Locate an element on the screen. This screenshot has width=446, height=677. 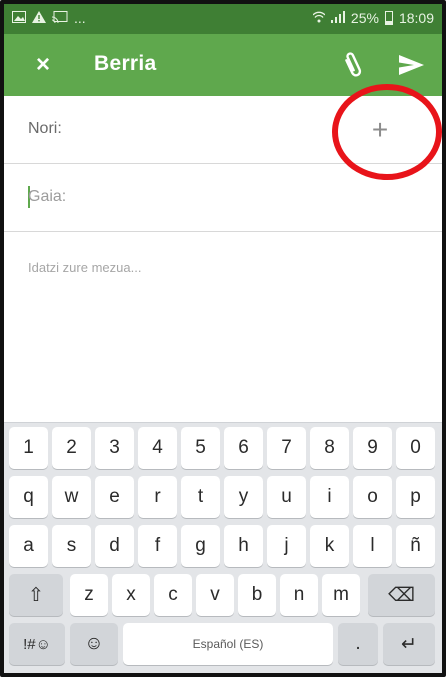
send-button is located at coordinates (411, 65).